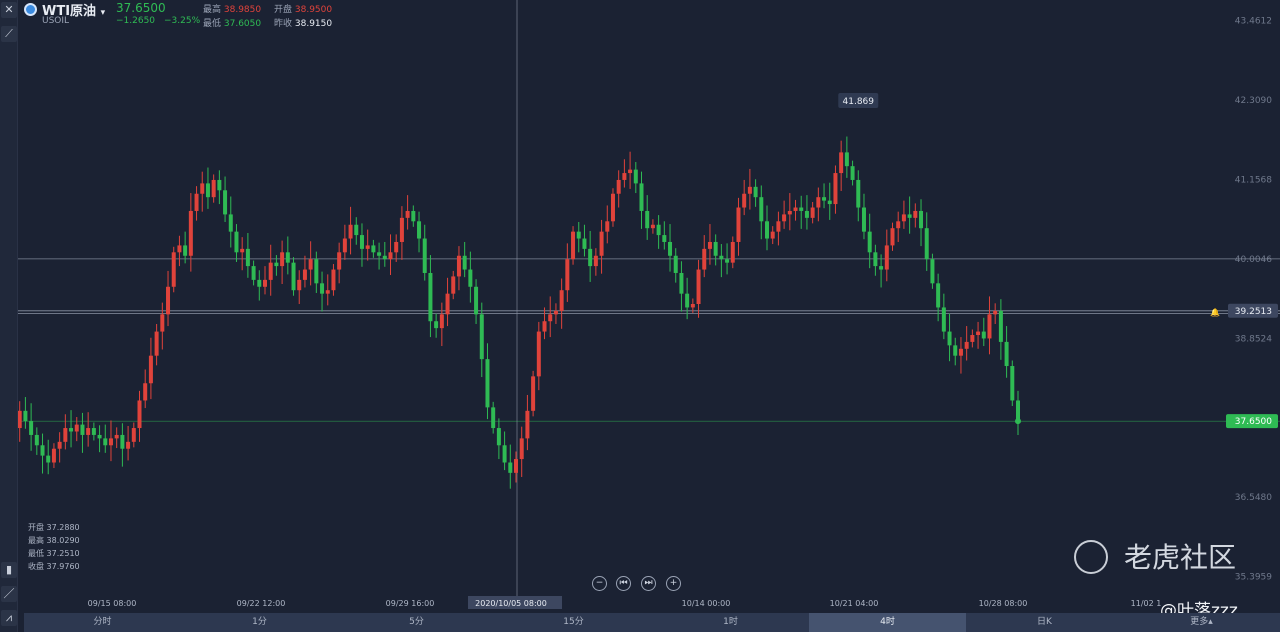  What do you see at coordinates (9, 34) in the screenshot?
I see `draw-line-icon: ⟋` at bounding box center [9, 34].